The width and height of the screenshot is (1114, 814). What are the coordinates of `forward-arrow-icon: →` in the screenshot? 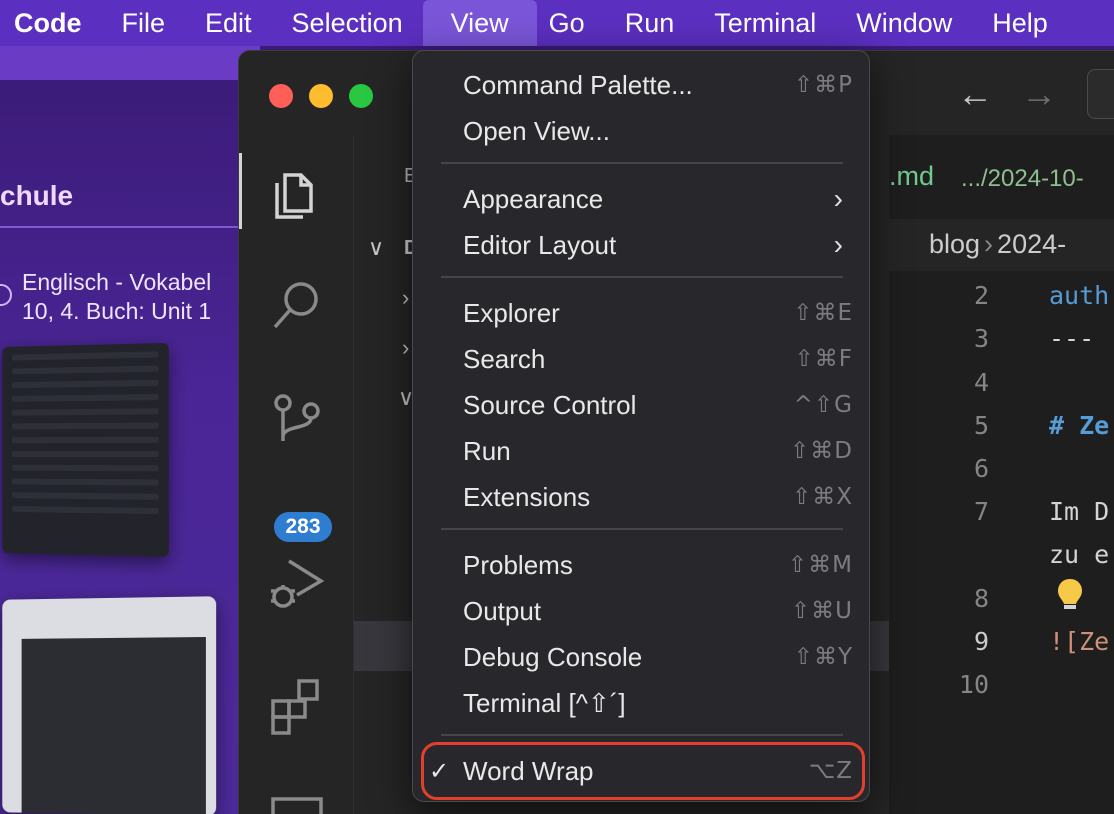 It's located at (1039, 94).